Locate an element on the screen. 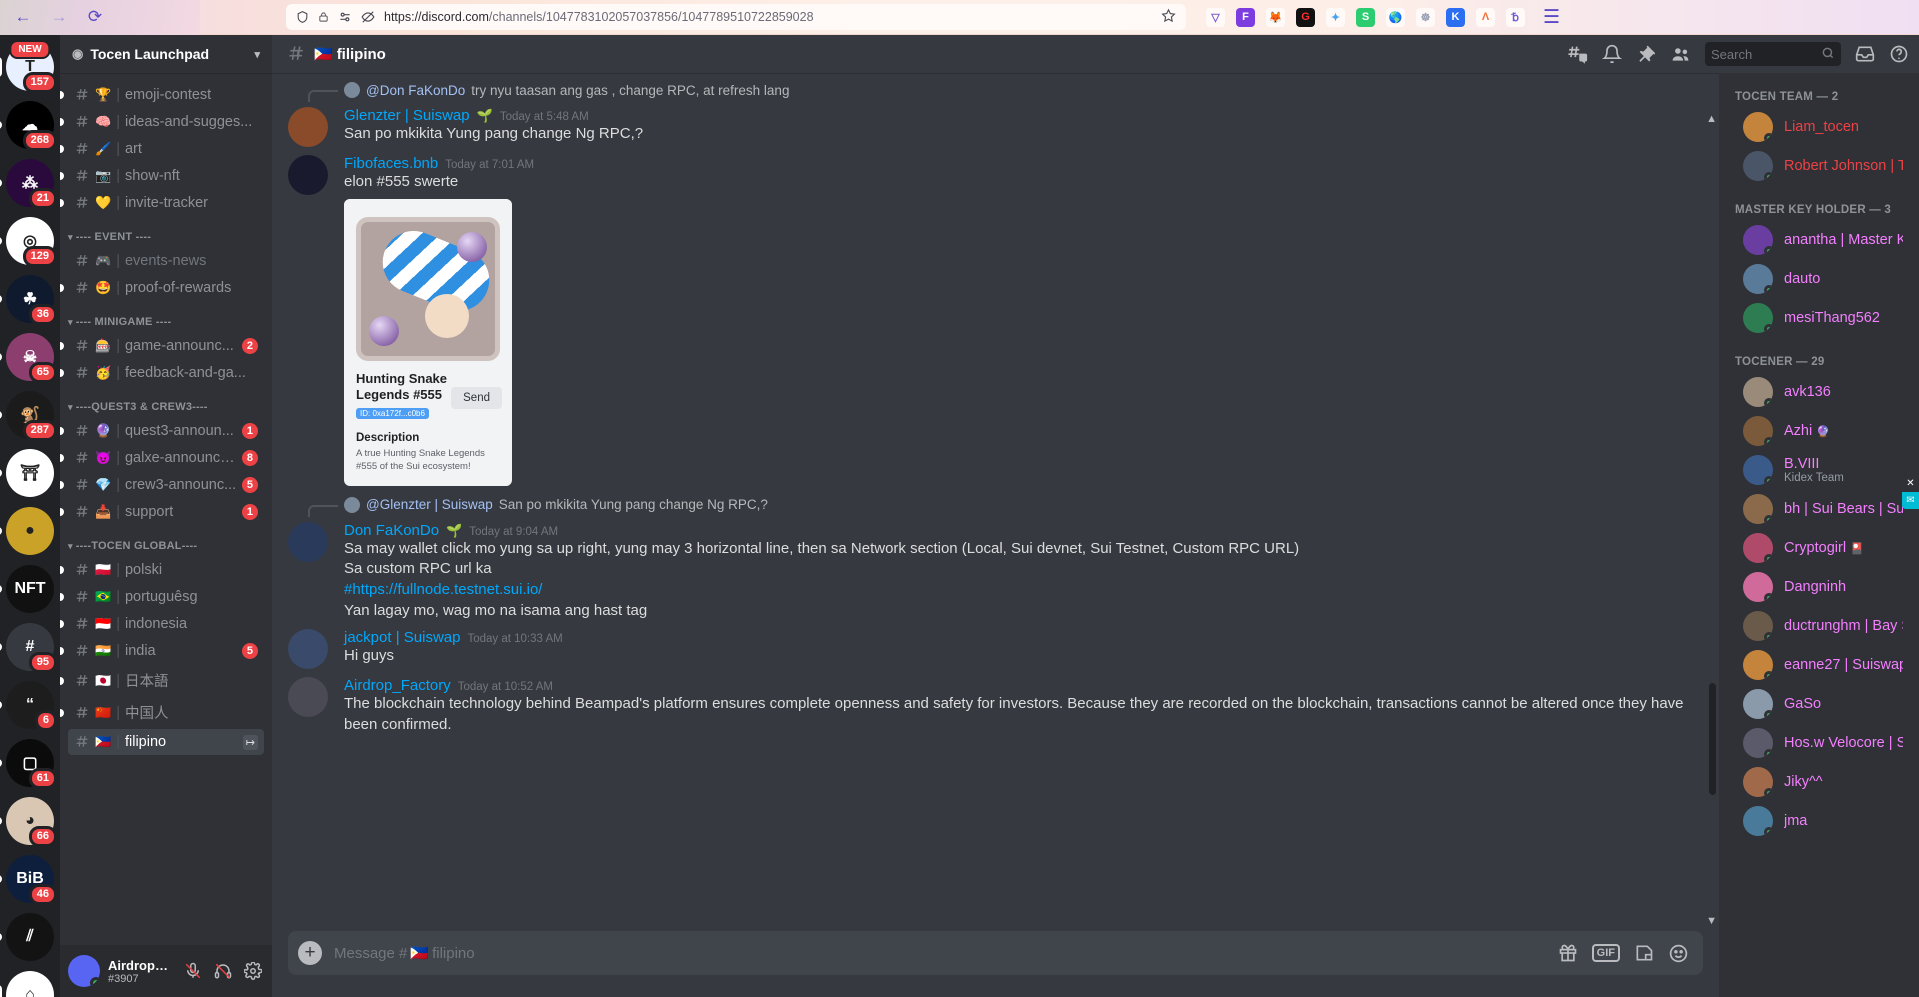 The height and width of the screenshot is (997, 1919). globe-extension: 🌎 is located at coordinates (1395, 17).